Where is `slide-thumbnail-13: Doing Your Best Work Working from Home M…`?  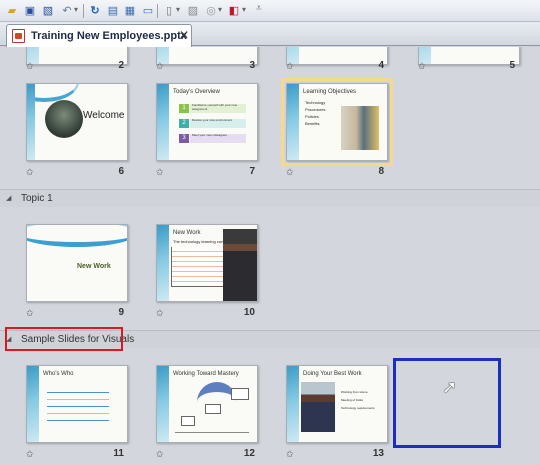 slide-thumbnail-13: Doing Your Best Work Working from Home M… is located at coordinates (337, 404).